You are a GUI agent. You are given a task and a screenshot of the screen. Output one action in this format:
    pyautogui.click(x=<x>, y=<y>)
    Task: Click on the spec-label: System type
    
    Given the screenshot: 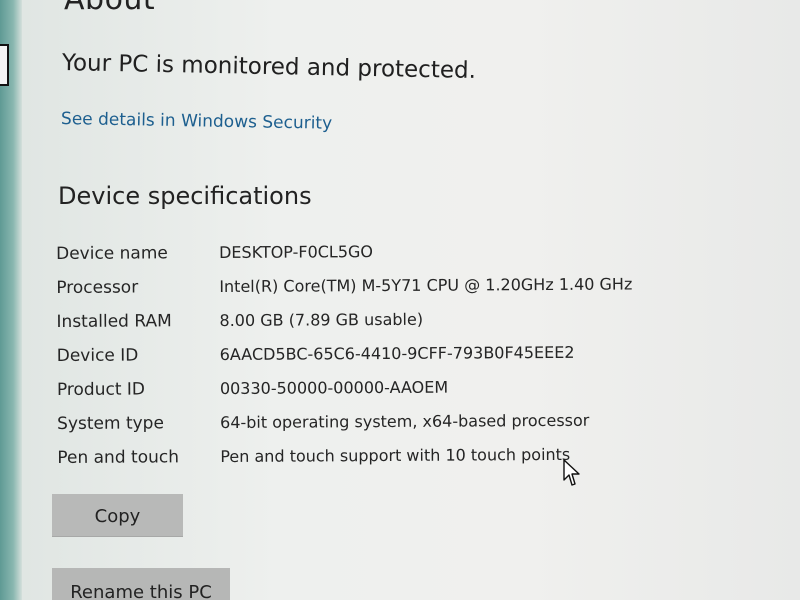 What is the action you would take?
    pyautogui.click(x=110, y=423)
    